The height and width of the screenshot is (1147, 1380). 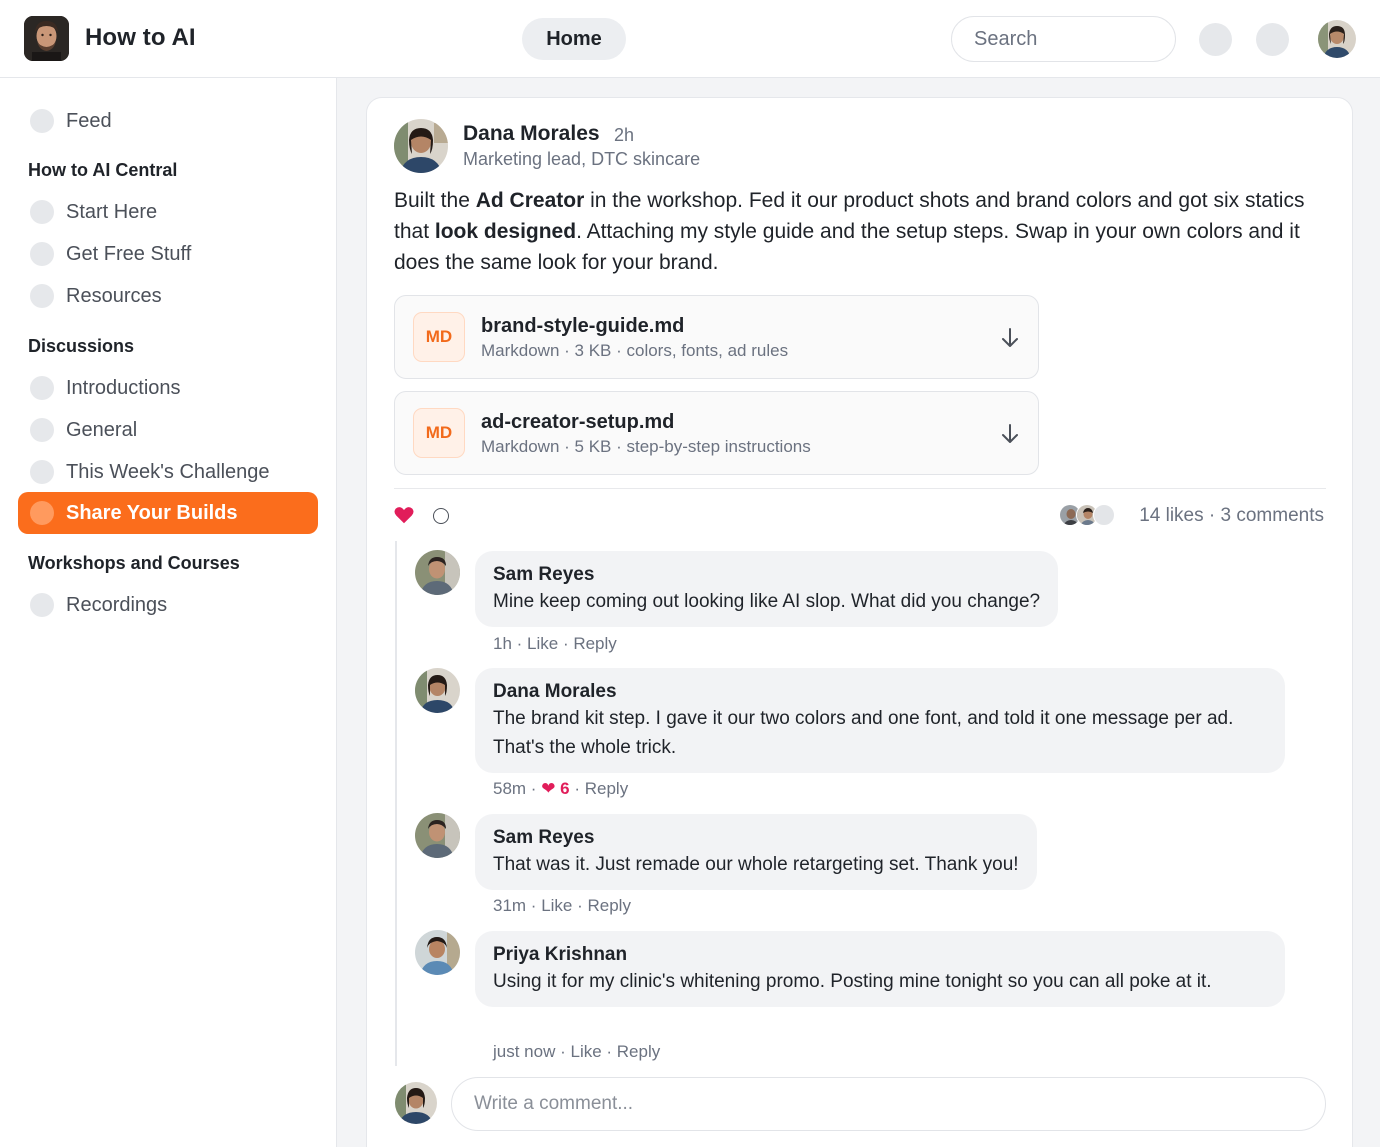 I want to click on sidebar-item-label: Resources, so click(x=114, y=296).